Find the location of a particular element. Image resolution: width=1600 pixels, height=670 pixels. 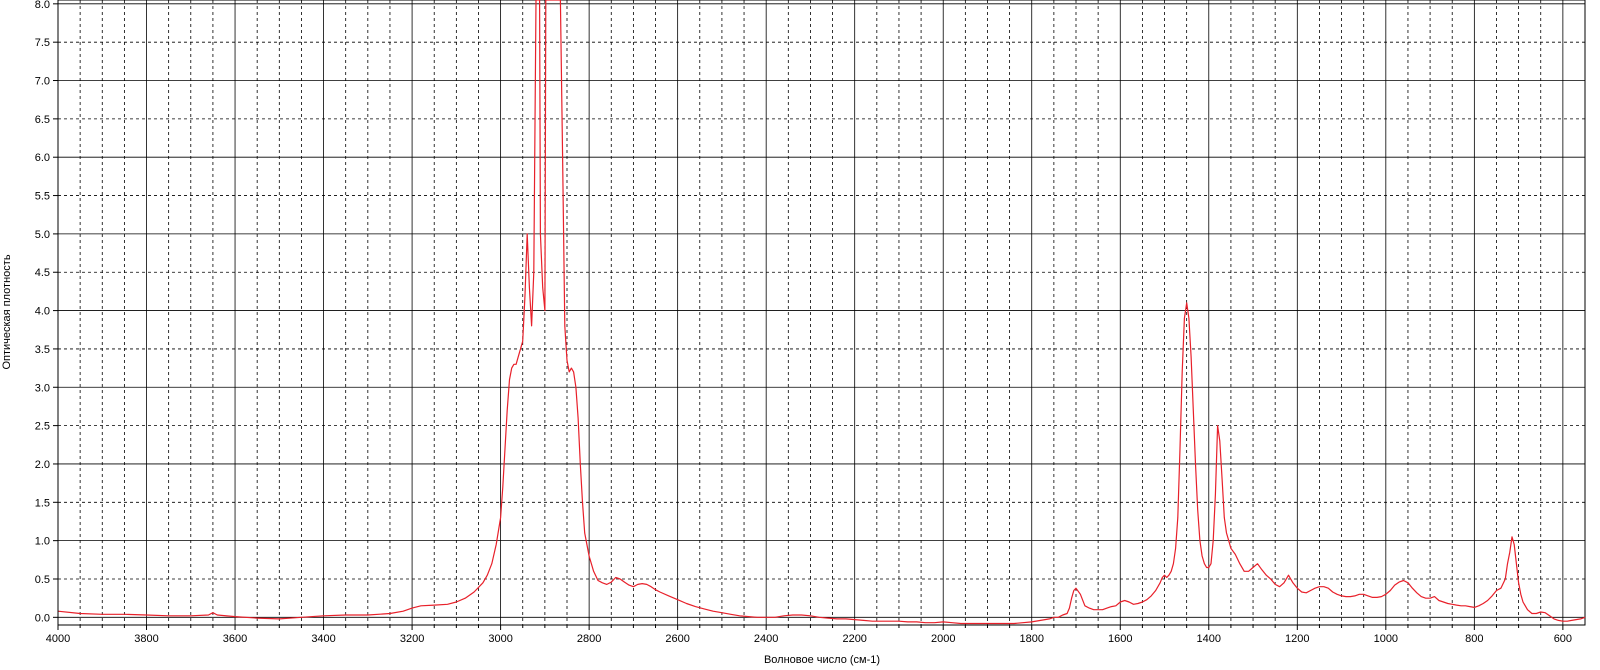

x-tick-label: 2000 is located at coordinates (943, 639).